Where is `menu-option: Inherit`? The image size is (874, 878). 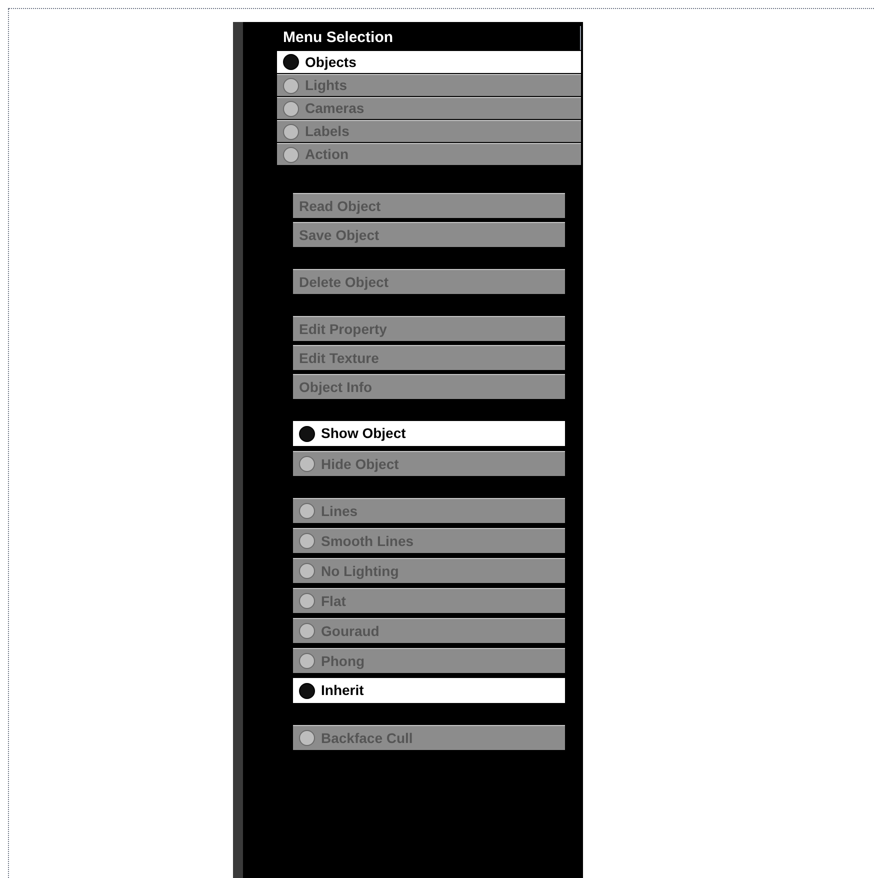
menu-option: Inherit is located at coordinates (429, 690).